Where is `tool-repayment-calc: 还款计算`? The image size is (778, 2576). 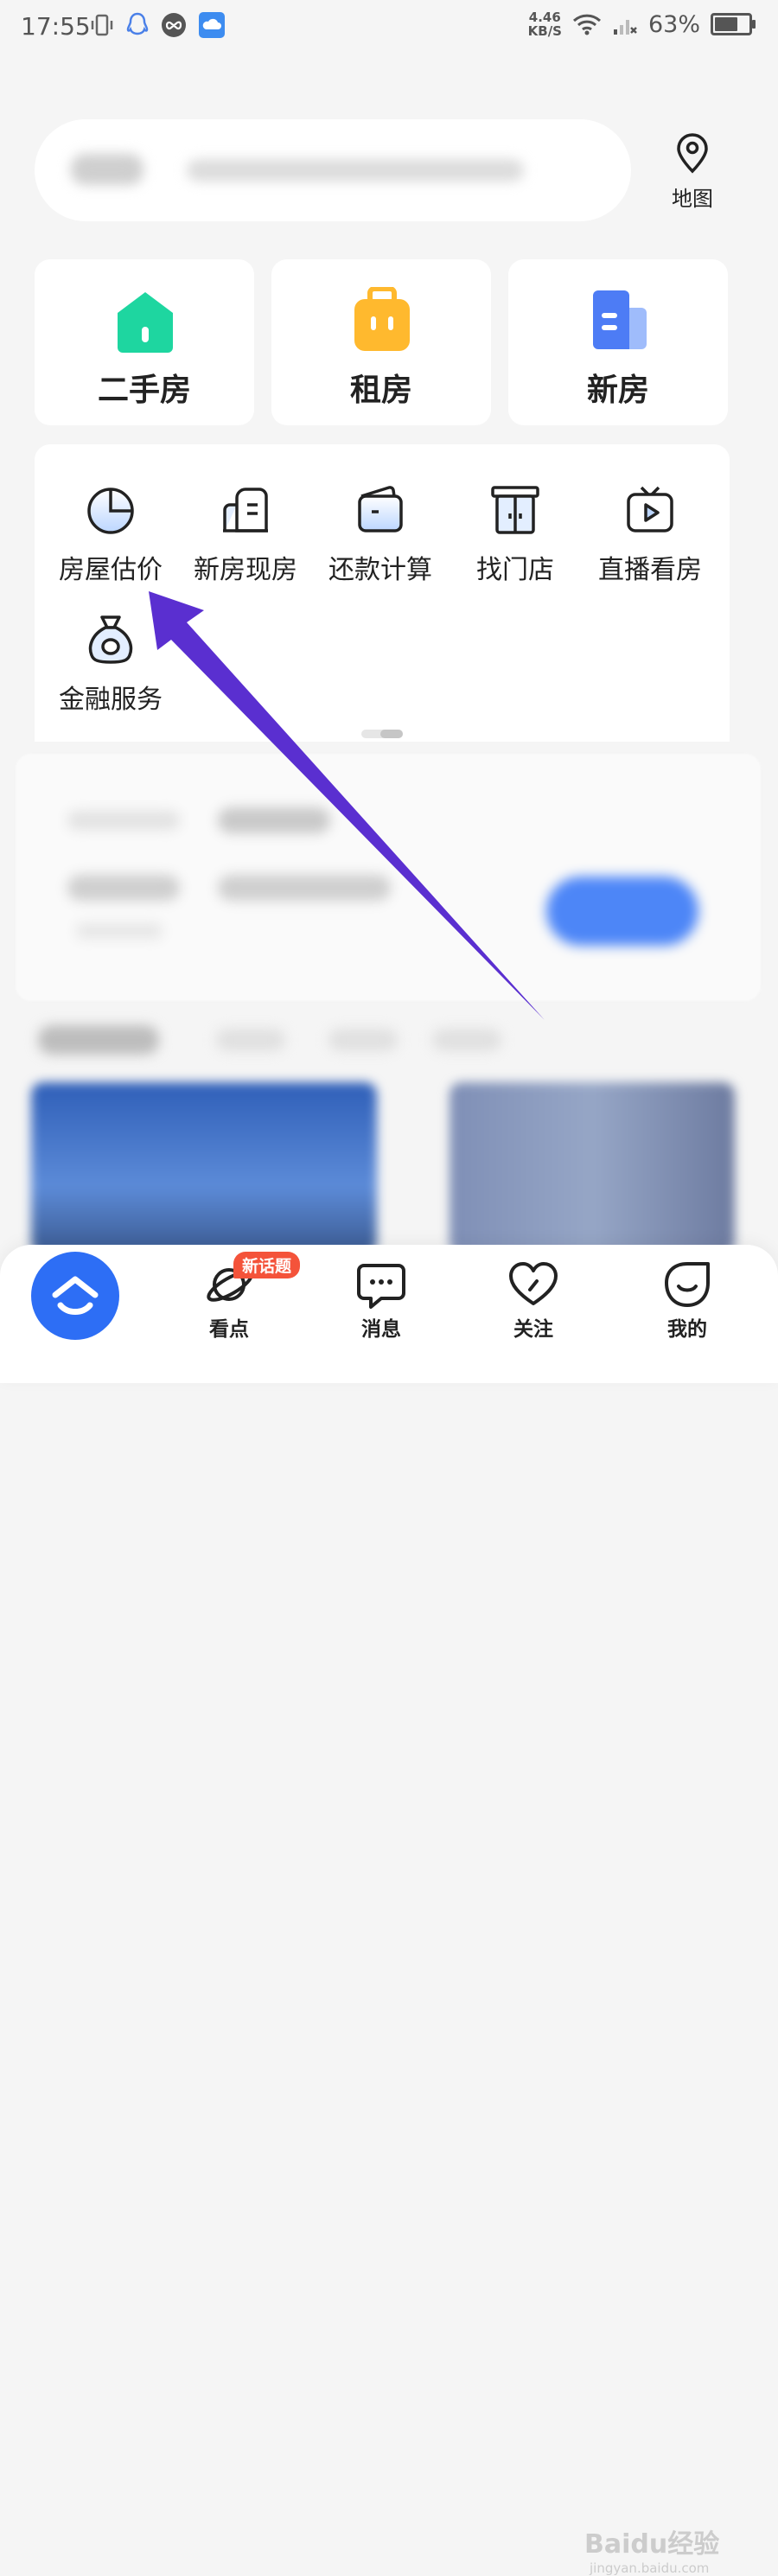
tool-repayment-calc: 还款计算 is located at coordinates (381, 535).